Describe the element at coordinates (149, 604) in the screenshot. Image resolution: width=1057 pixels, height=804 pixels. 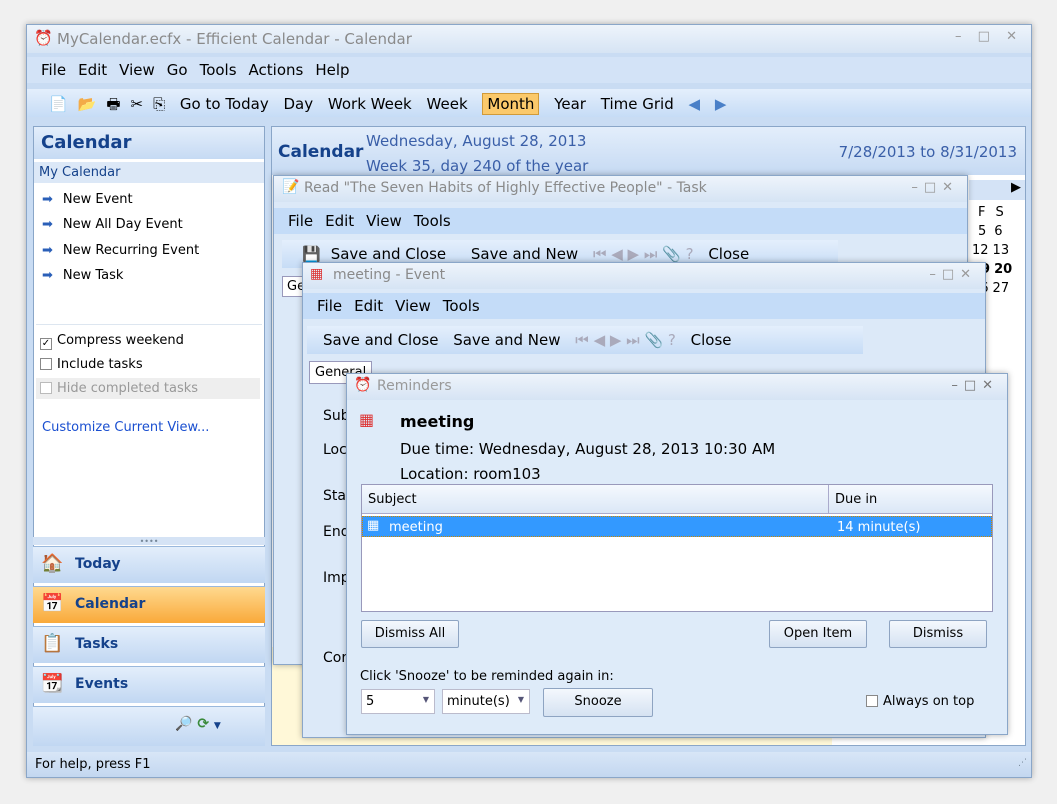
I see `nav-calendar: 📅 Calendar` at that location.